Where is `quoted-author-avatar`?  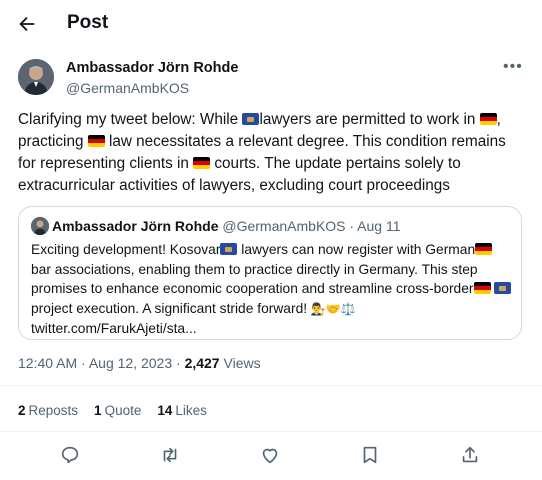
quoted-author-avatar is located at coordinates (40, 226).